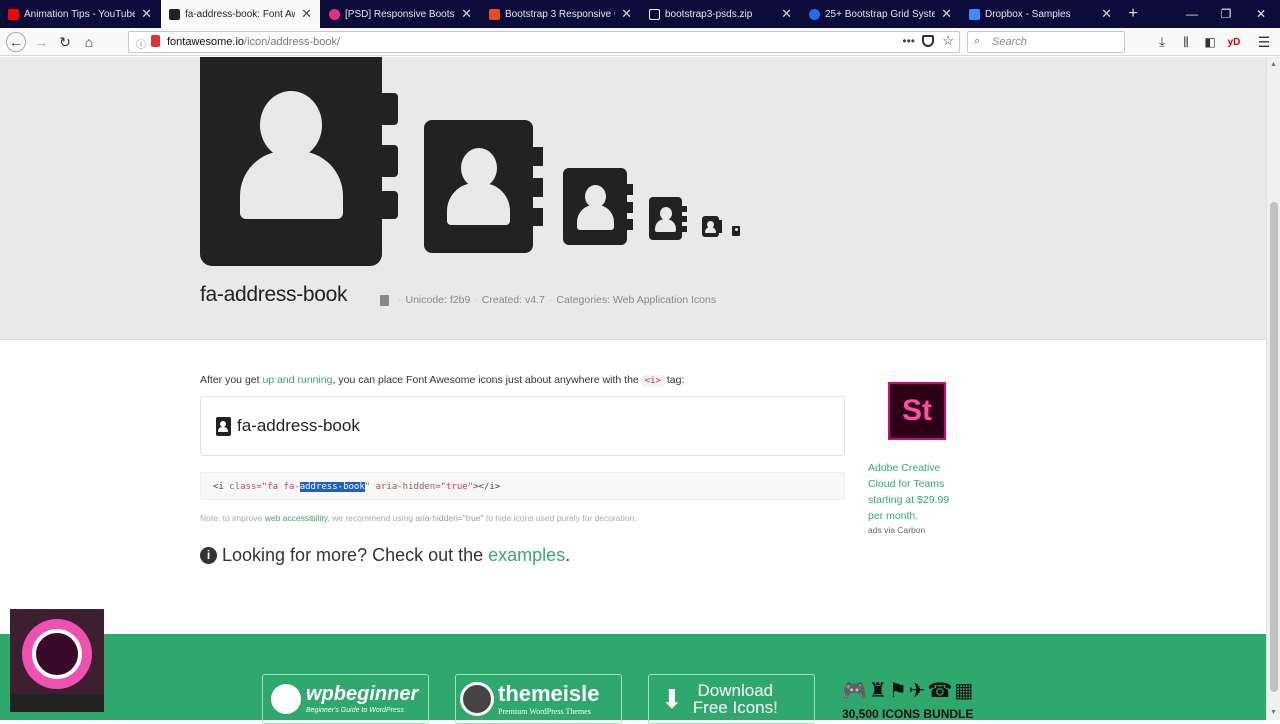 This screenshot has height=724, width=1280. I want to click on categories-link: Categories: Web Application Icons, so click(636, 300).